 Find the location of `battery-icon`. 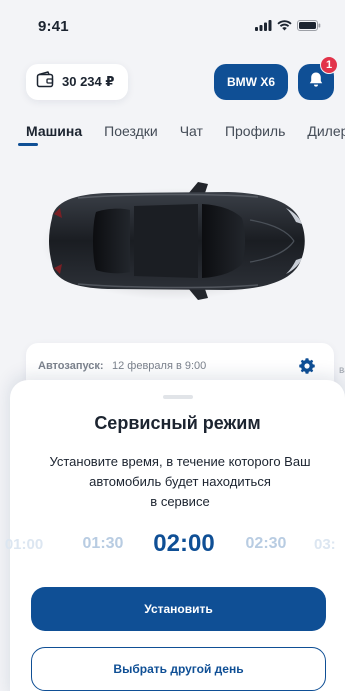

battery-icon is located at coordinates (309, 25).